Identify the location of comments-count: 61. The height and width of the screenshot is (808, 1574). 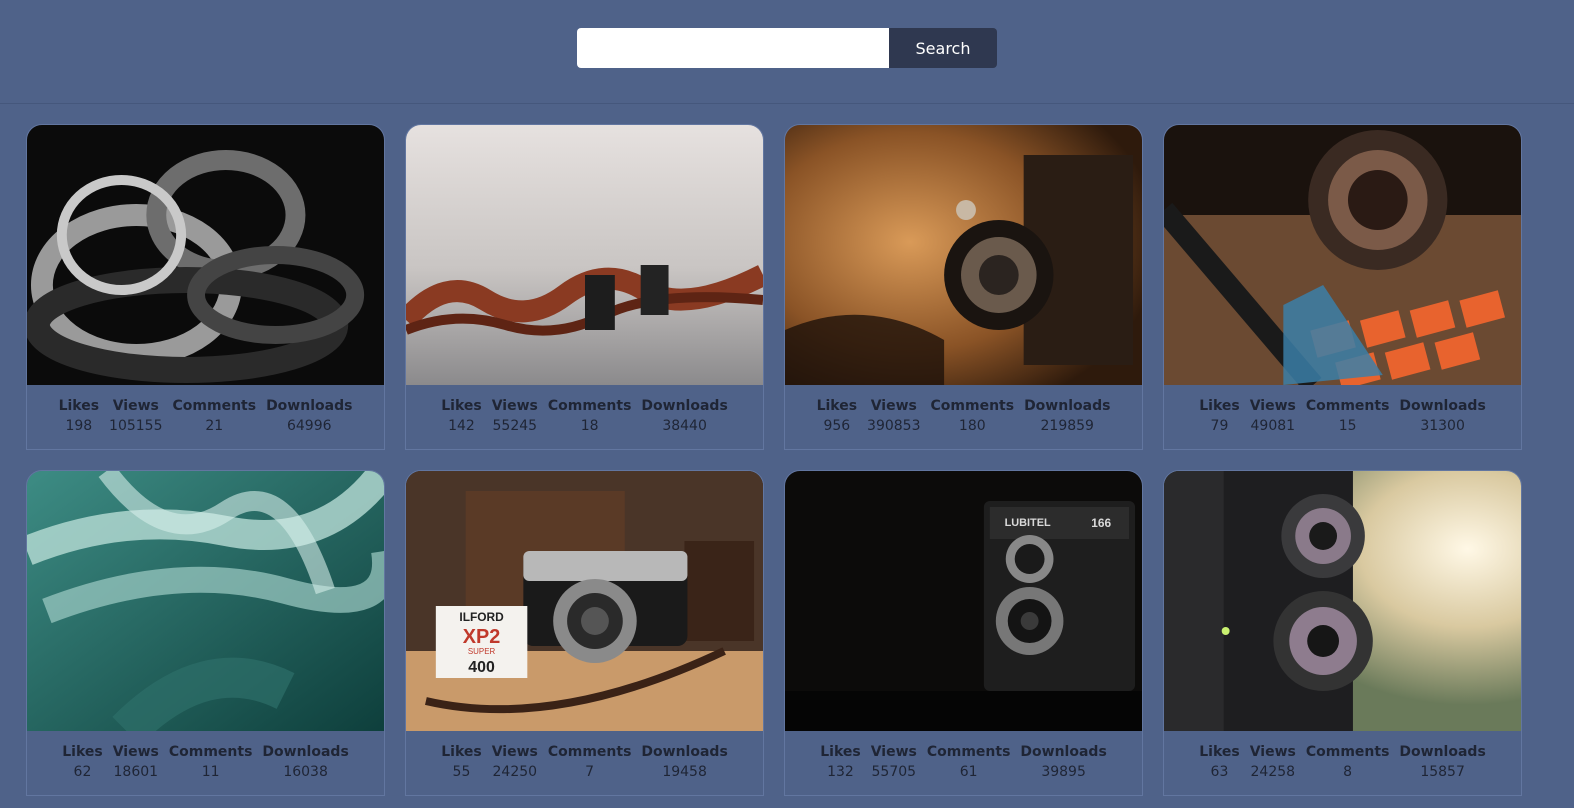
(968, 772).